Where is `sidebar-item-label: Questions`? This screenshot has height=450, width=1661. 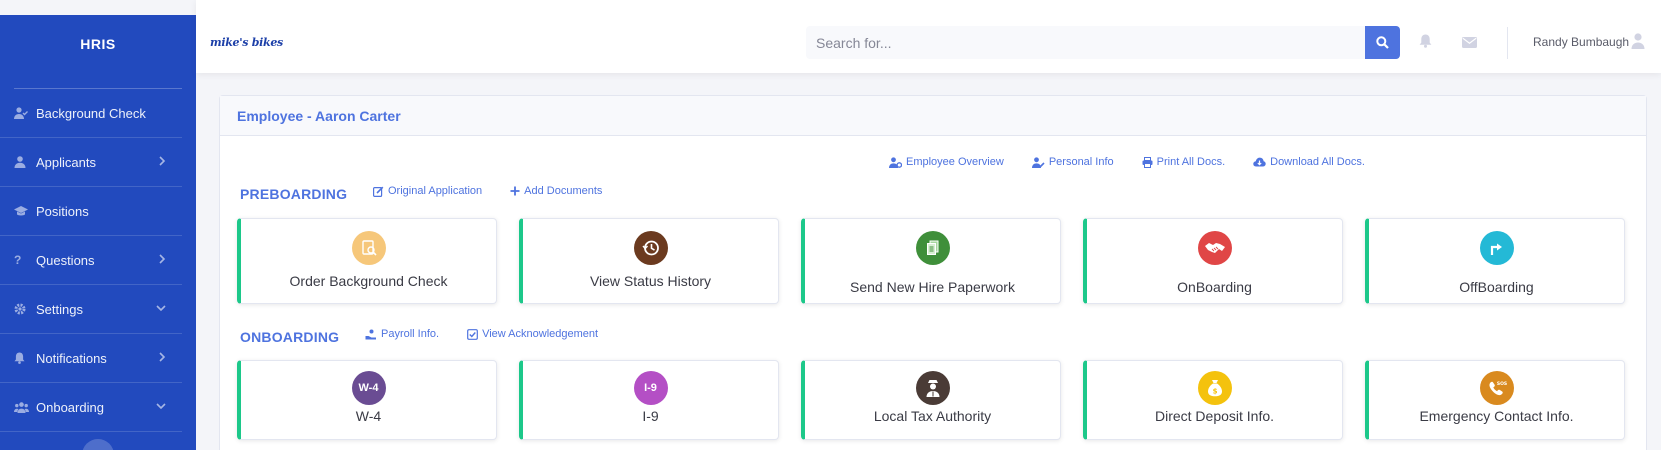
sidebar-item-label: Questions is located at coordinates (65, 260).